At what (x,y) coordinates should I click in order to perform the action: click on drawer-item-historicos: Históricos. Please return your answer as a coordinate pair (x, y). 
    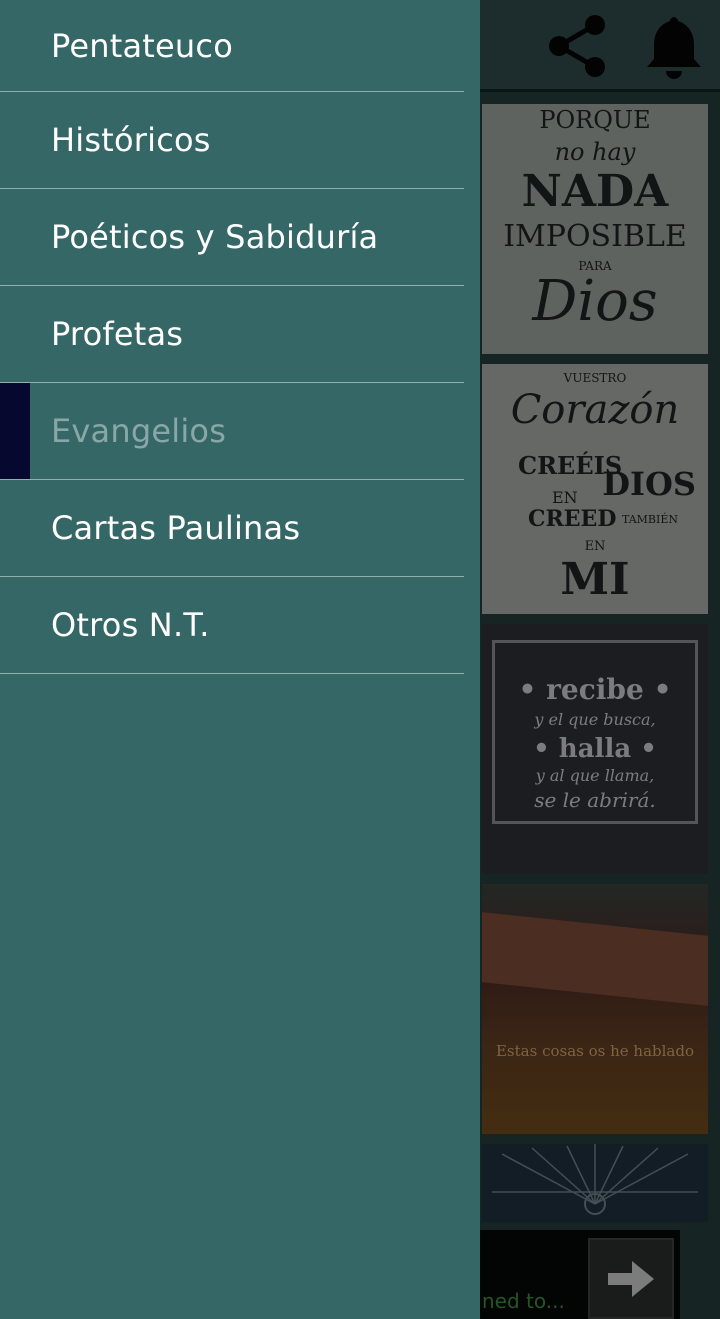
    Looking at the image, I should click on (232, 140).